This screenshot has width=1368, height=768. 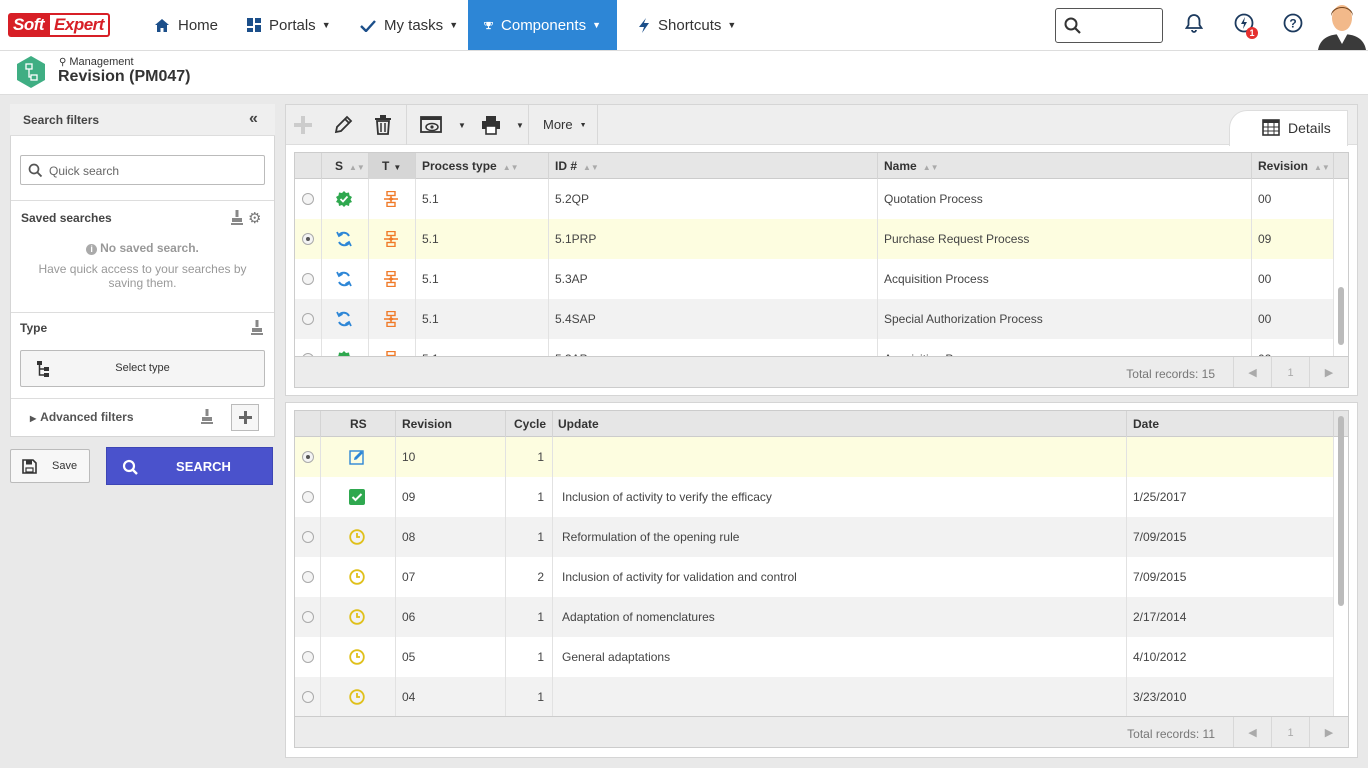 I want to click on add-filter-button, so click(x=245, y=417).